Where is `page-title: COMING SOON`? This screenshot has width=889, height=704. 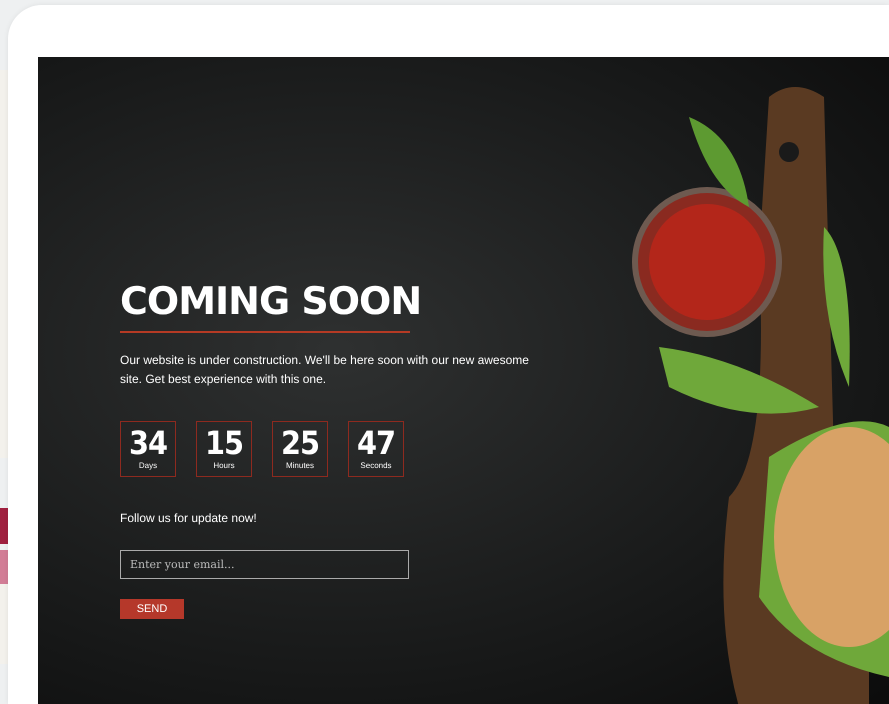 page-title: COMING SOON is located at coordinates (271, 301).